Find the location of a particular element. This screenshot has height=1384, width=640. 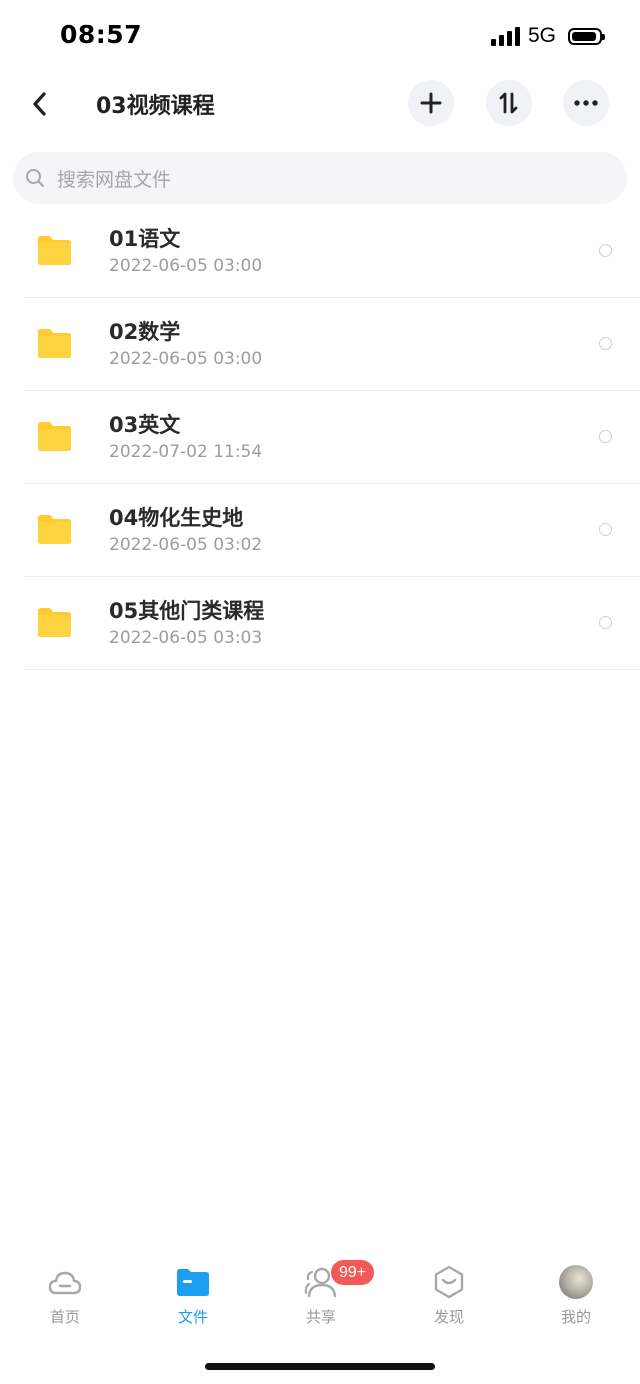

plus-icon is located at coordinates (431, 103).